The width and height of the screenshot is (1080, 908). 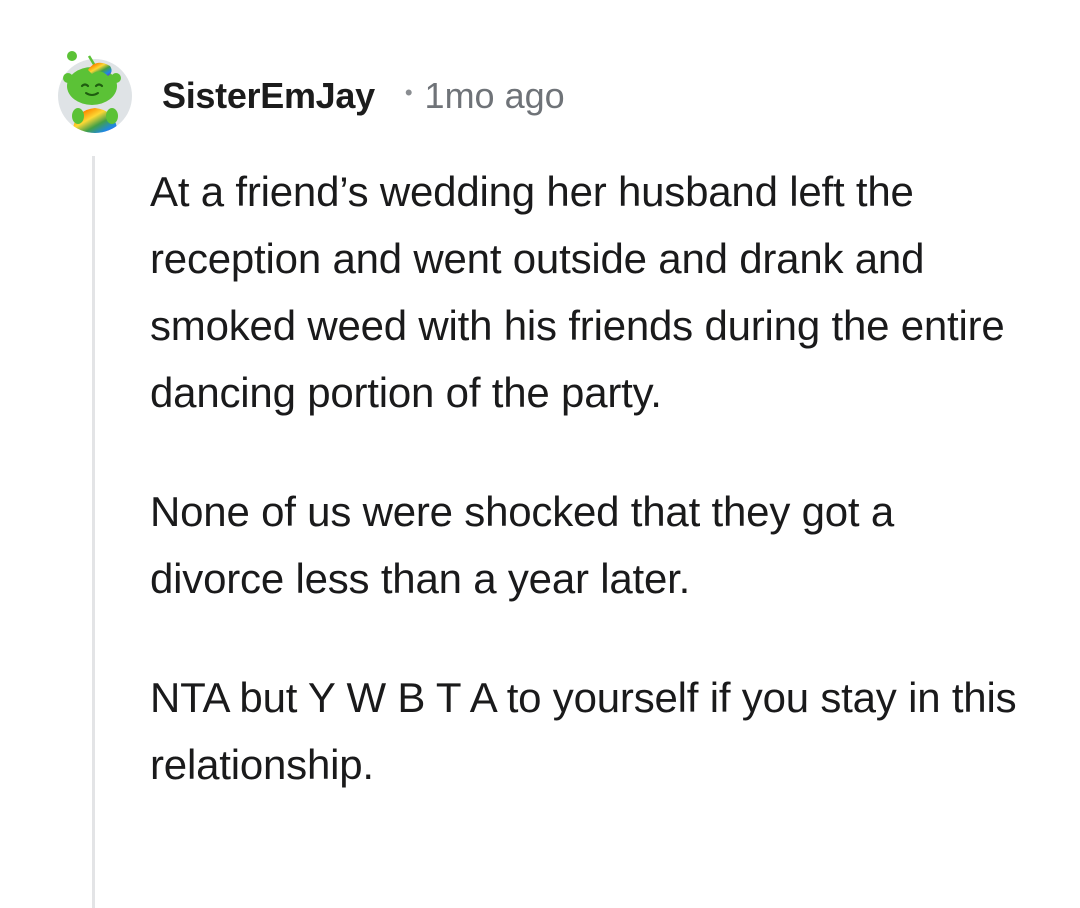 What do you see at coordinates (93, 532) in the screenshot?
I see `thread-line` at bounding box center [93, 532].